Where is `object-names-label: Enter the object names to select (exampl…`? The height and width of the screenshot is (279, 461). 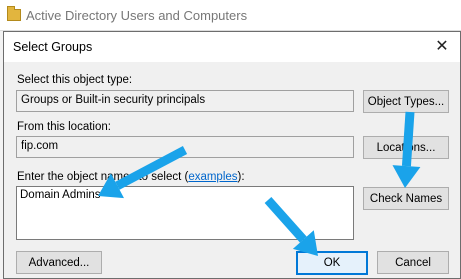 object-names-label: Enter the object names to select (exampl… is located at coordinates (131, 177).